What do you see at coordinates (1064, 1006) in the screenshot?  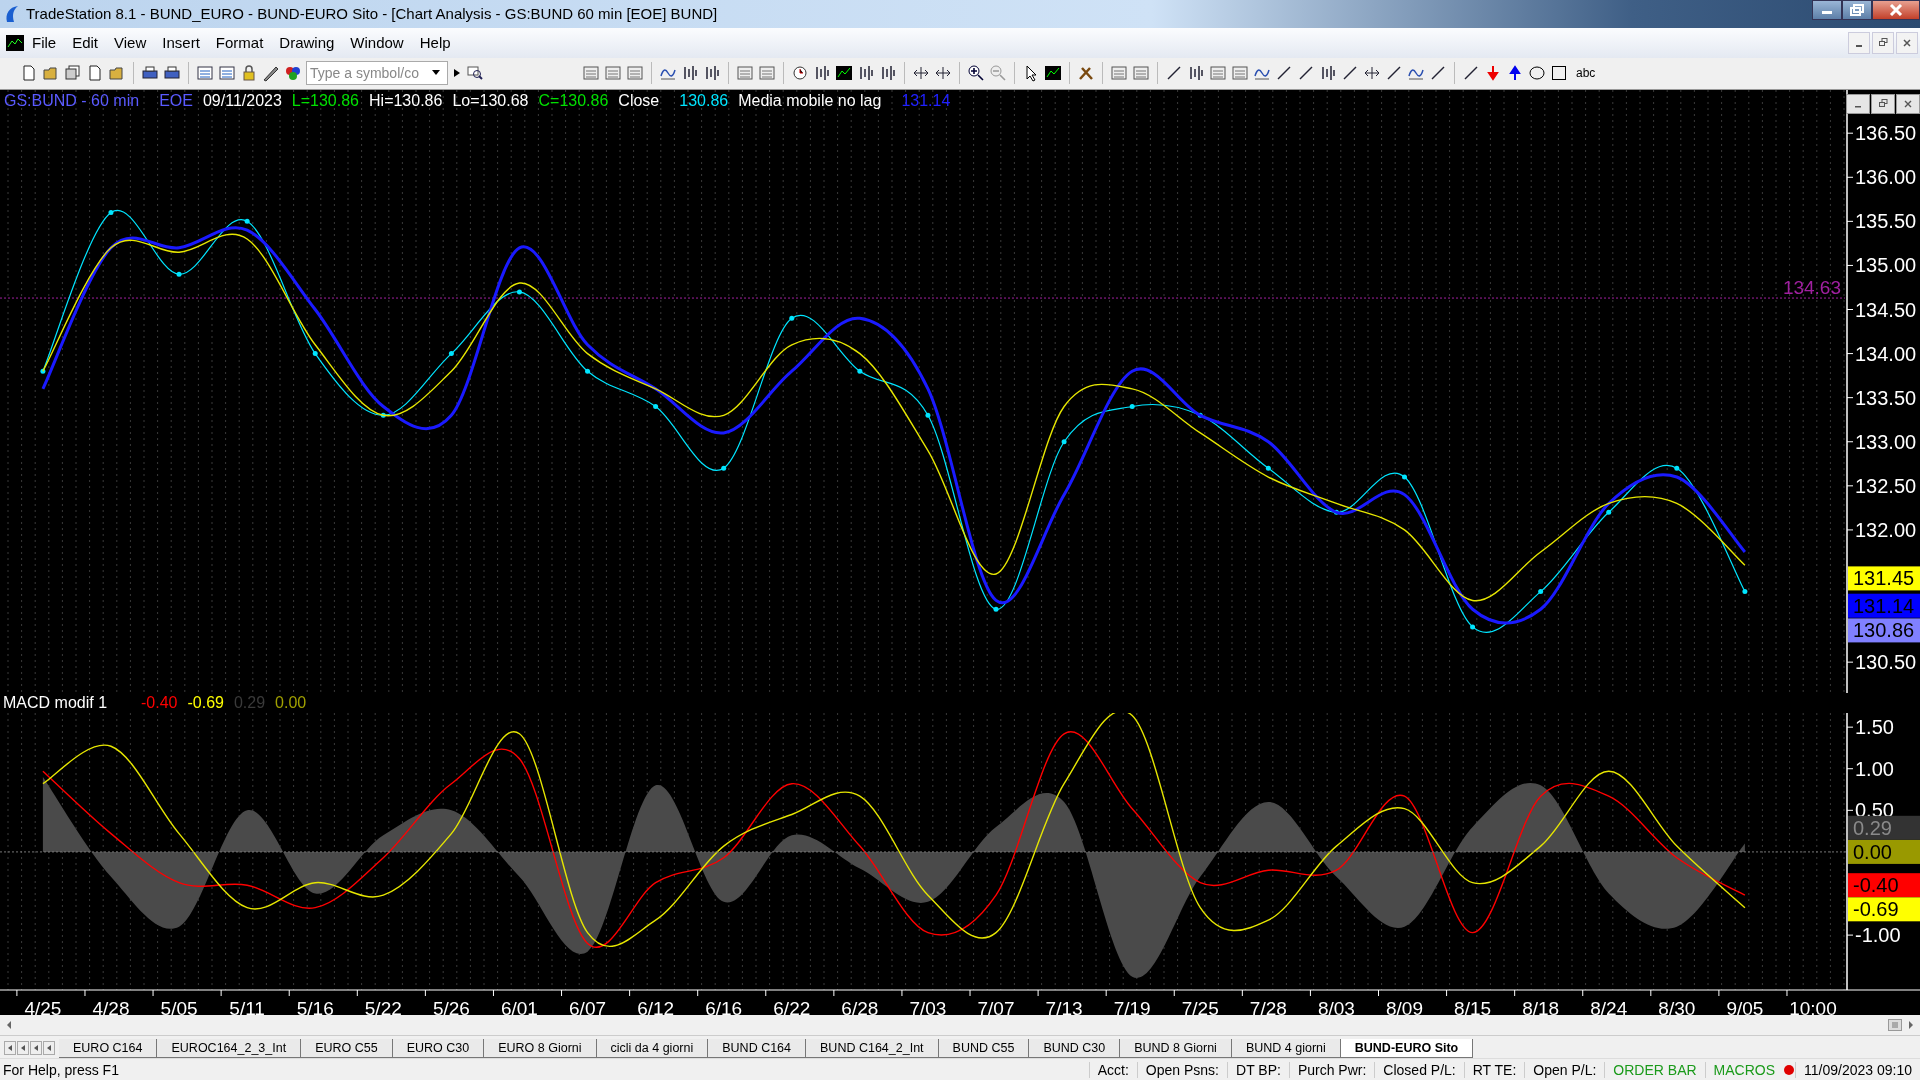 I see `date-label: 7/13` at bounding box center [1064, 1006].